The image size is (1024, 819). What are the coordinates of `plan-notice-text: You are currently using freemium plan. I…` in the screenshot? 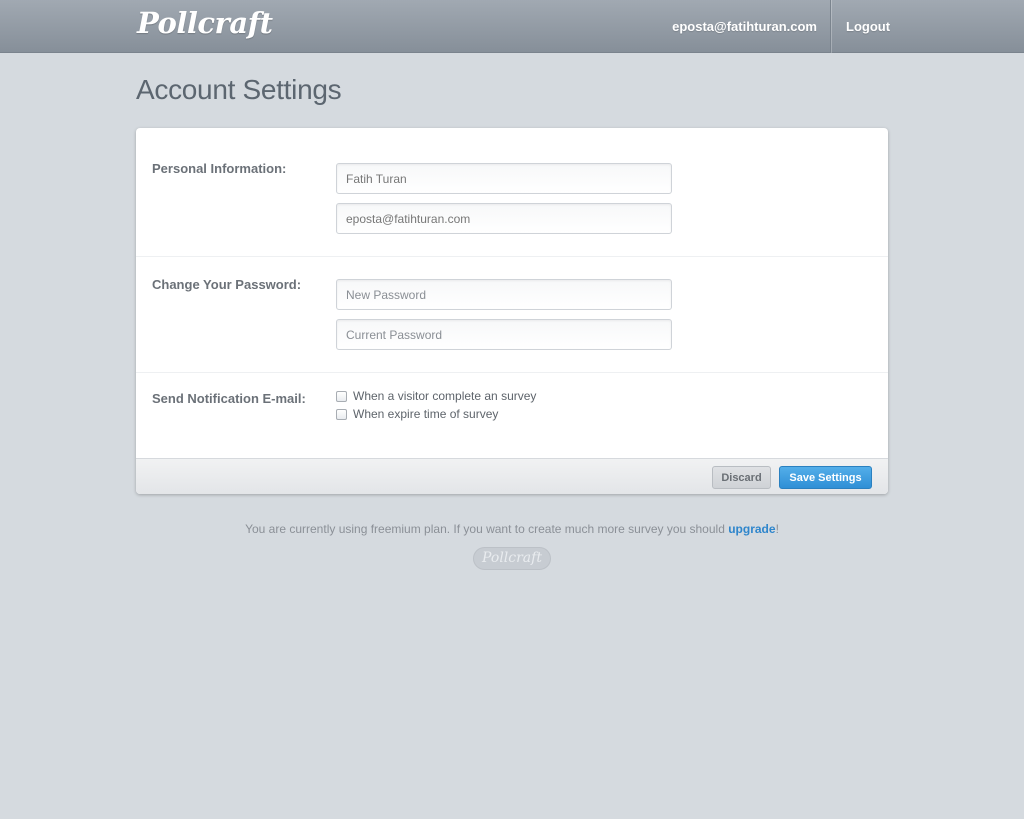 It's located at (487, 529).